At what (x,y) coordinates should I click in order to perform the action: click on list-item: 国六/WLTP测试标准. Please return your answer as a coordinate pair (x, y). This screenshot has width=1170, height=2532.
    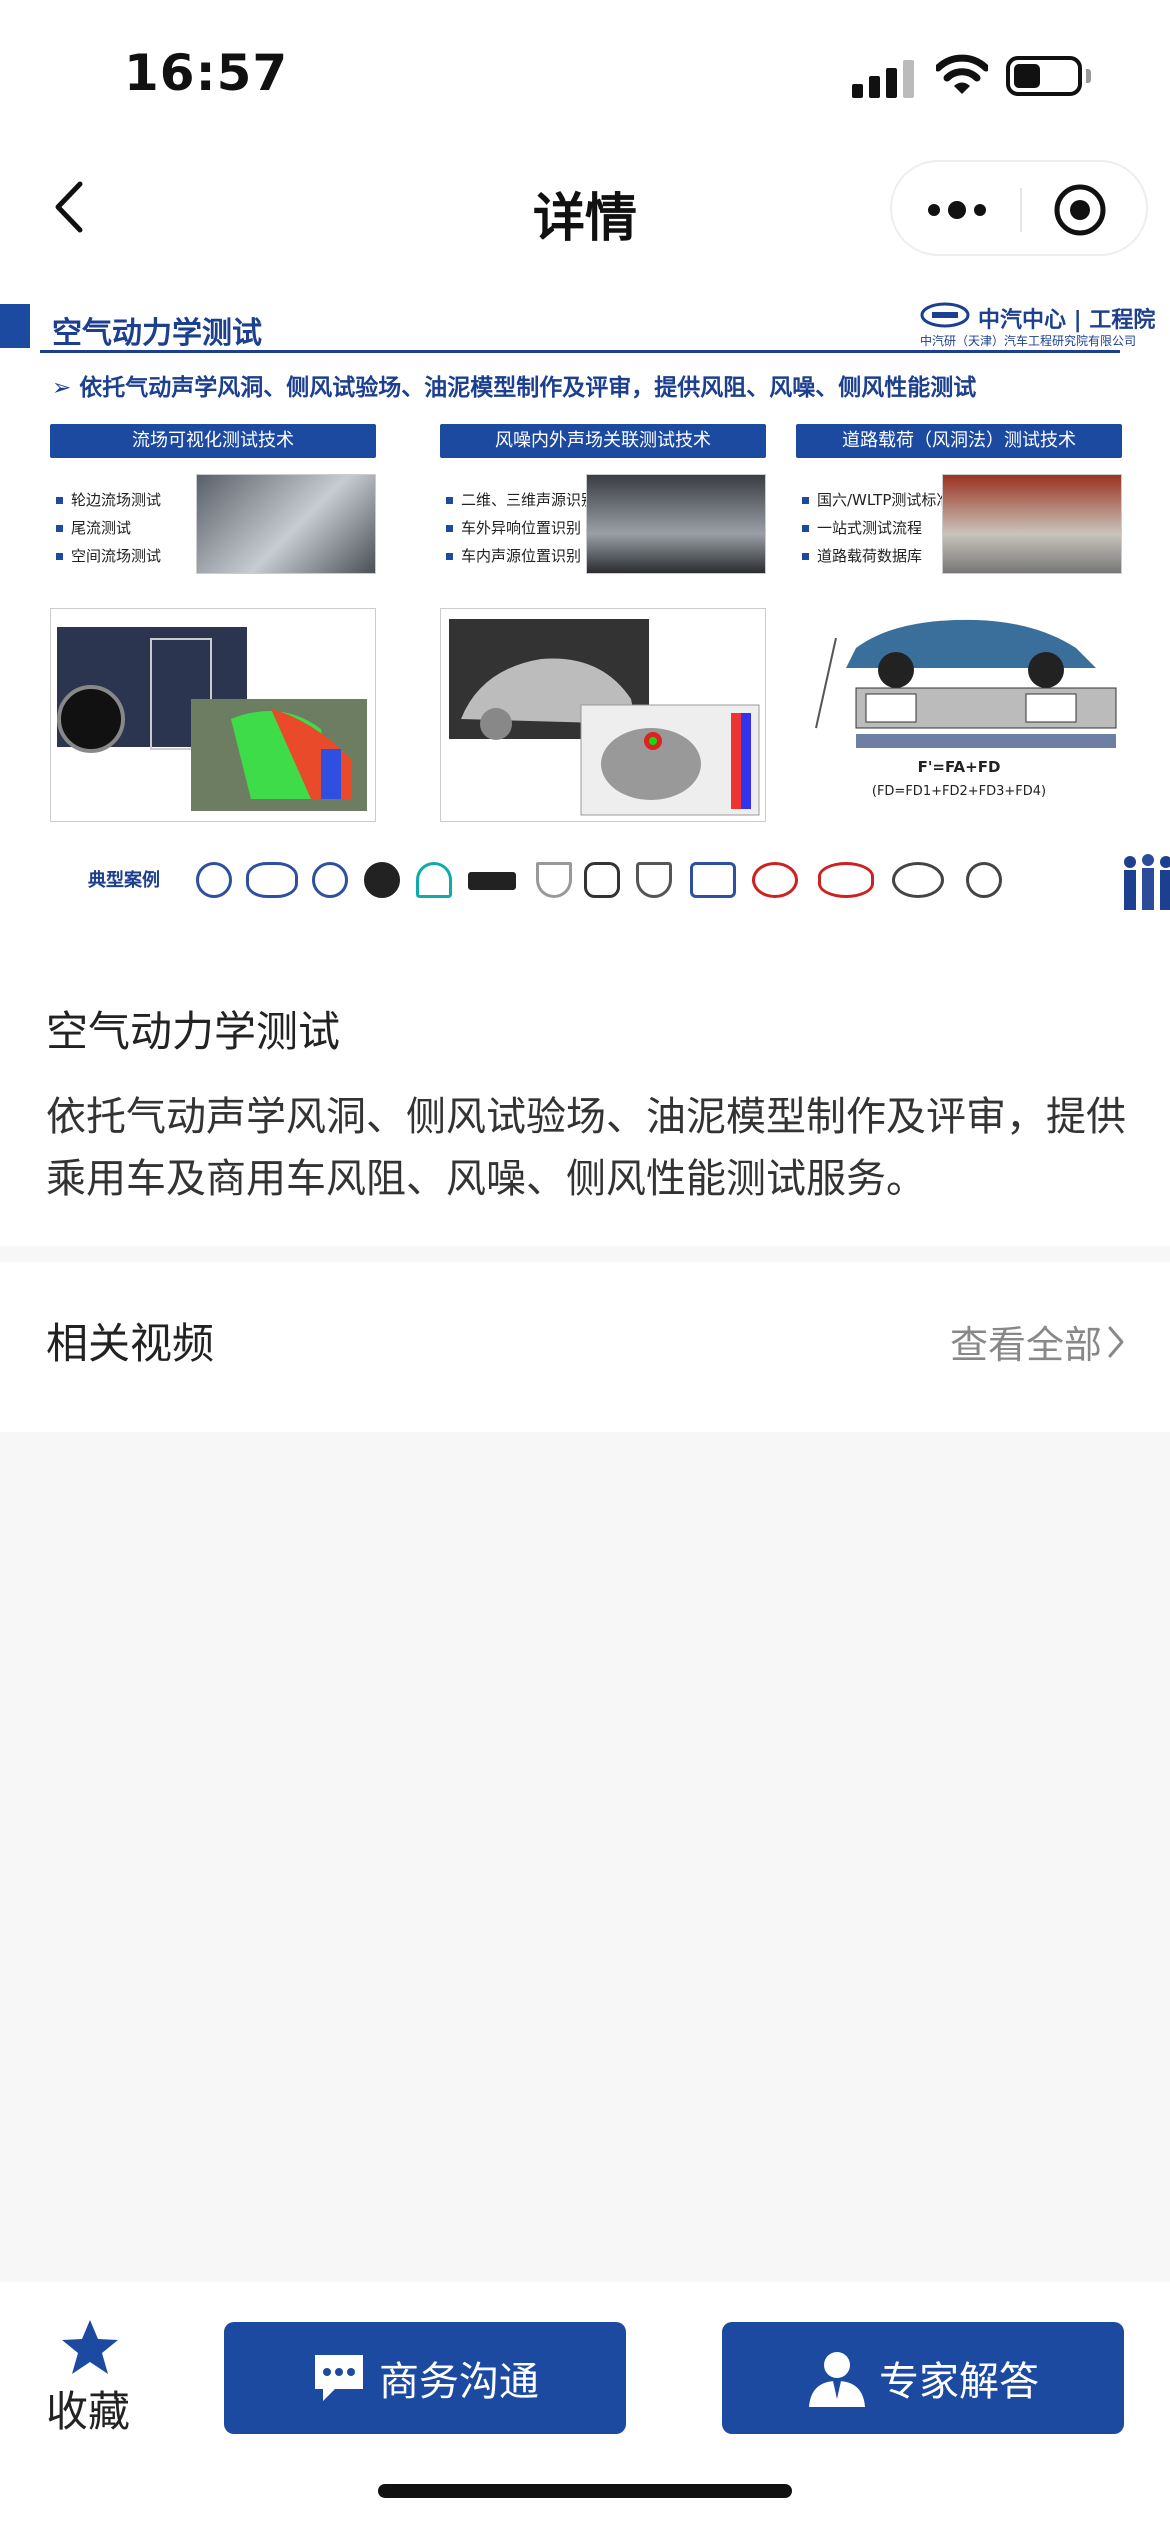
    Looking at the image, I should click on (876, 500).